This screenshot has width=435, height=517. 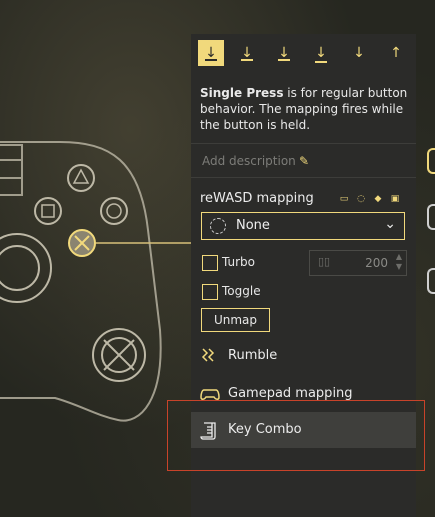 What do you see at coordinates (324, 261) in the screenshot?
I see `pause-icon: ▯▯` at bounding box center [324, 261].